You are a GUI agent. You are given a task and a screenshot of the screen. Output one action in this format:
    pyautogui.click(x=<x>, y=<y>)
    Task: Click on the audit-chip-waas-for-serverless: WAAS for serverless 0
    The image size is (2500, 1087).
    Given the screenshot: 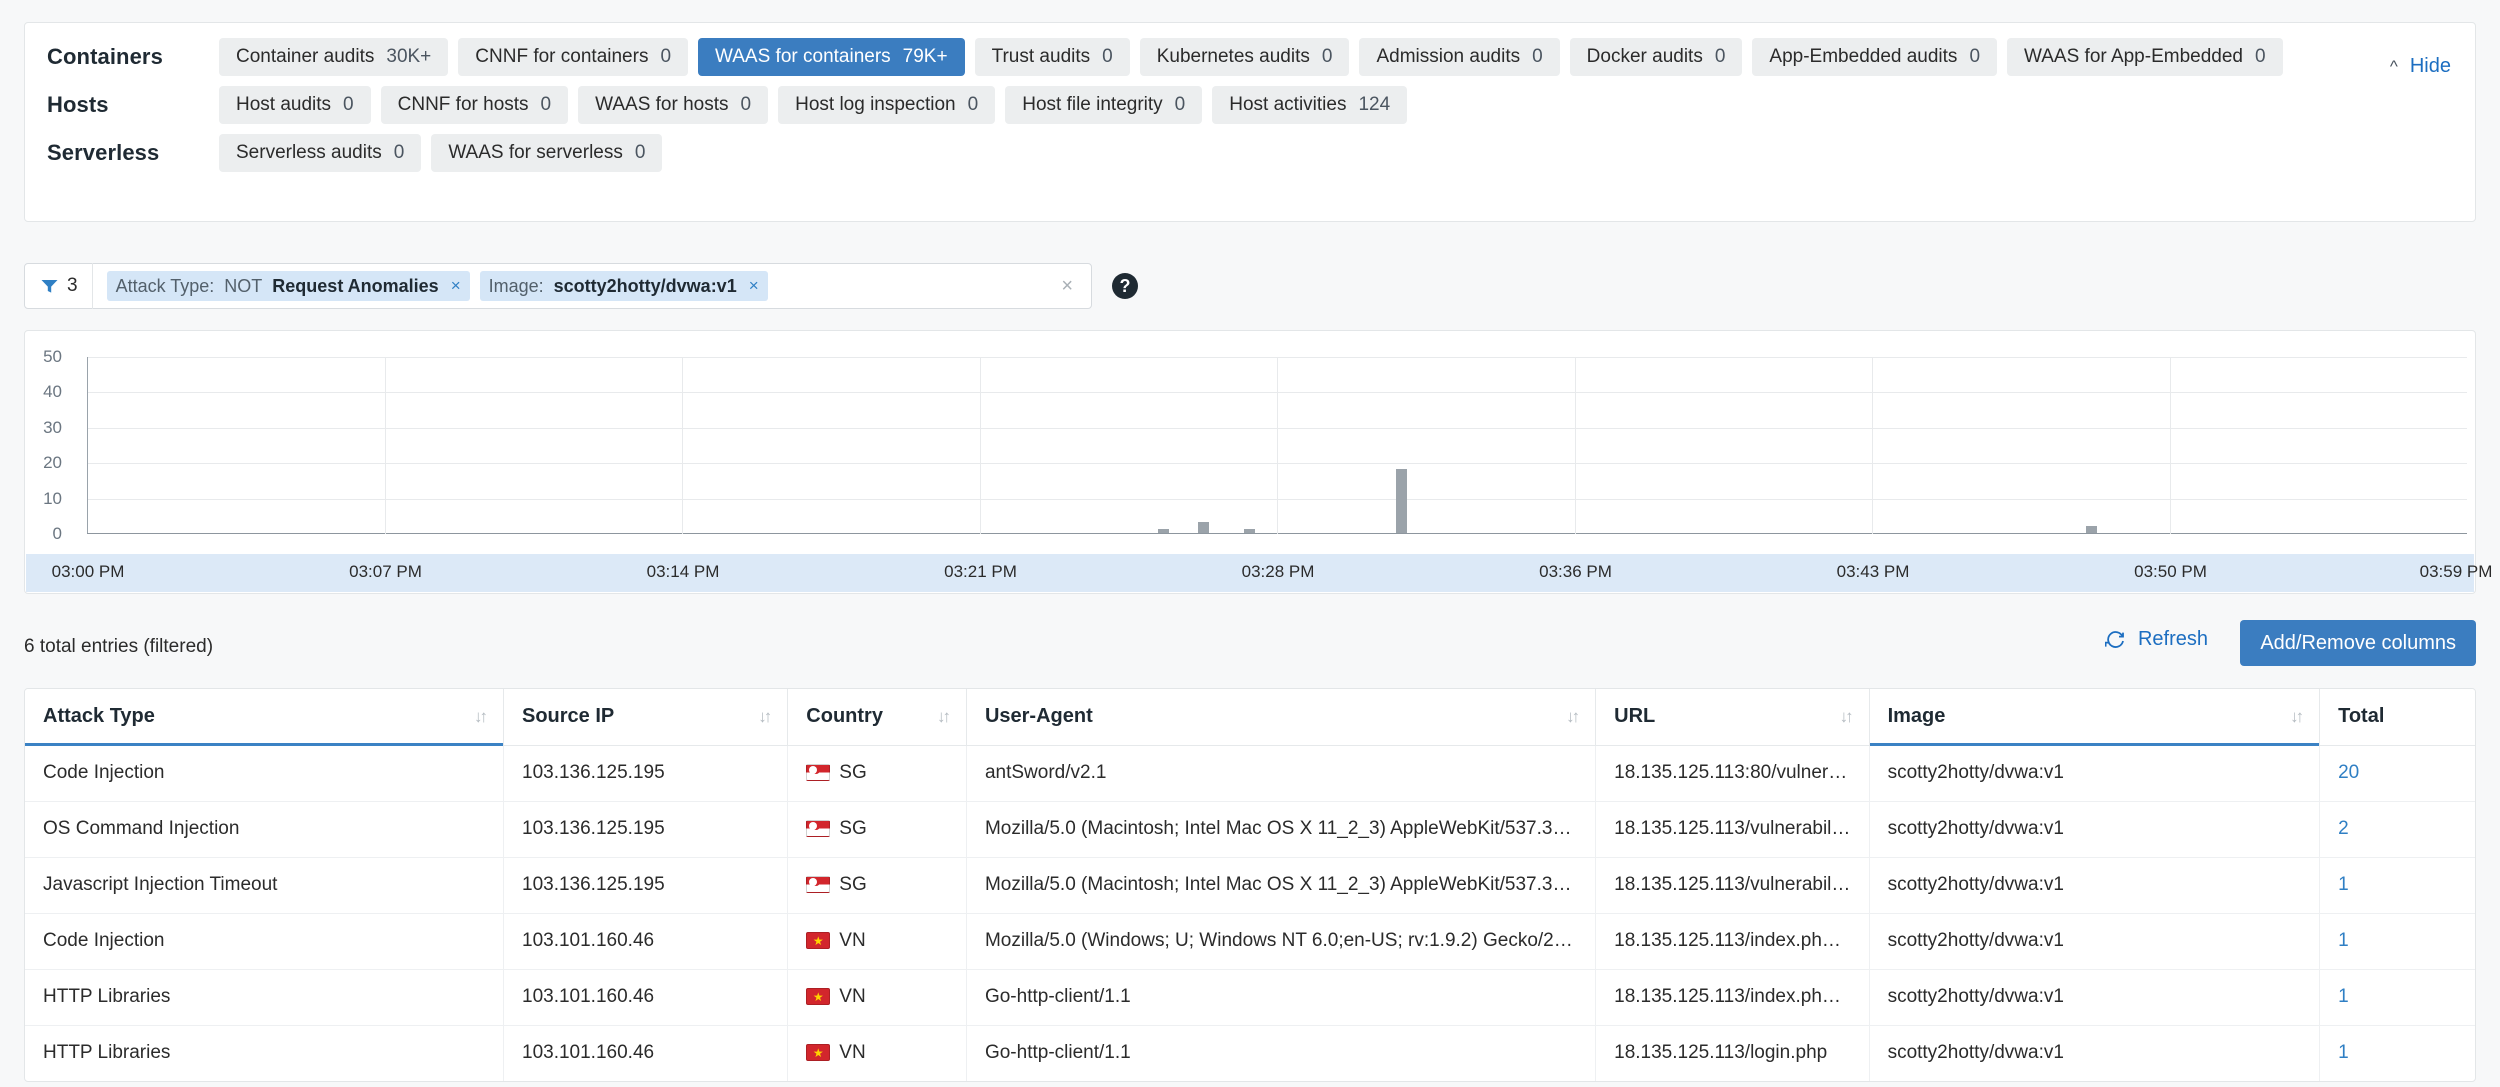 What is the action you would take?
    pyautogui.click(x=547, y=153)
    